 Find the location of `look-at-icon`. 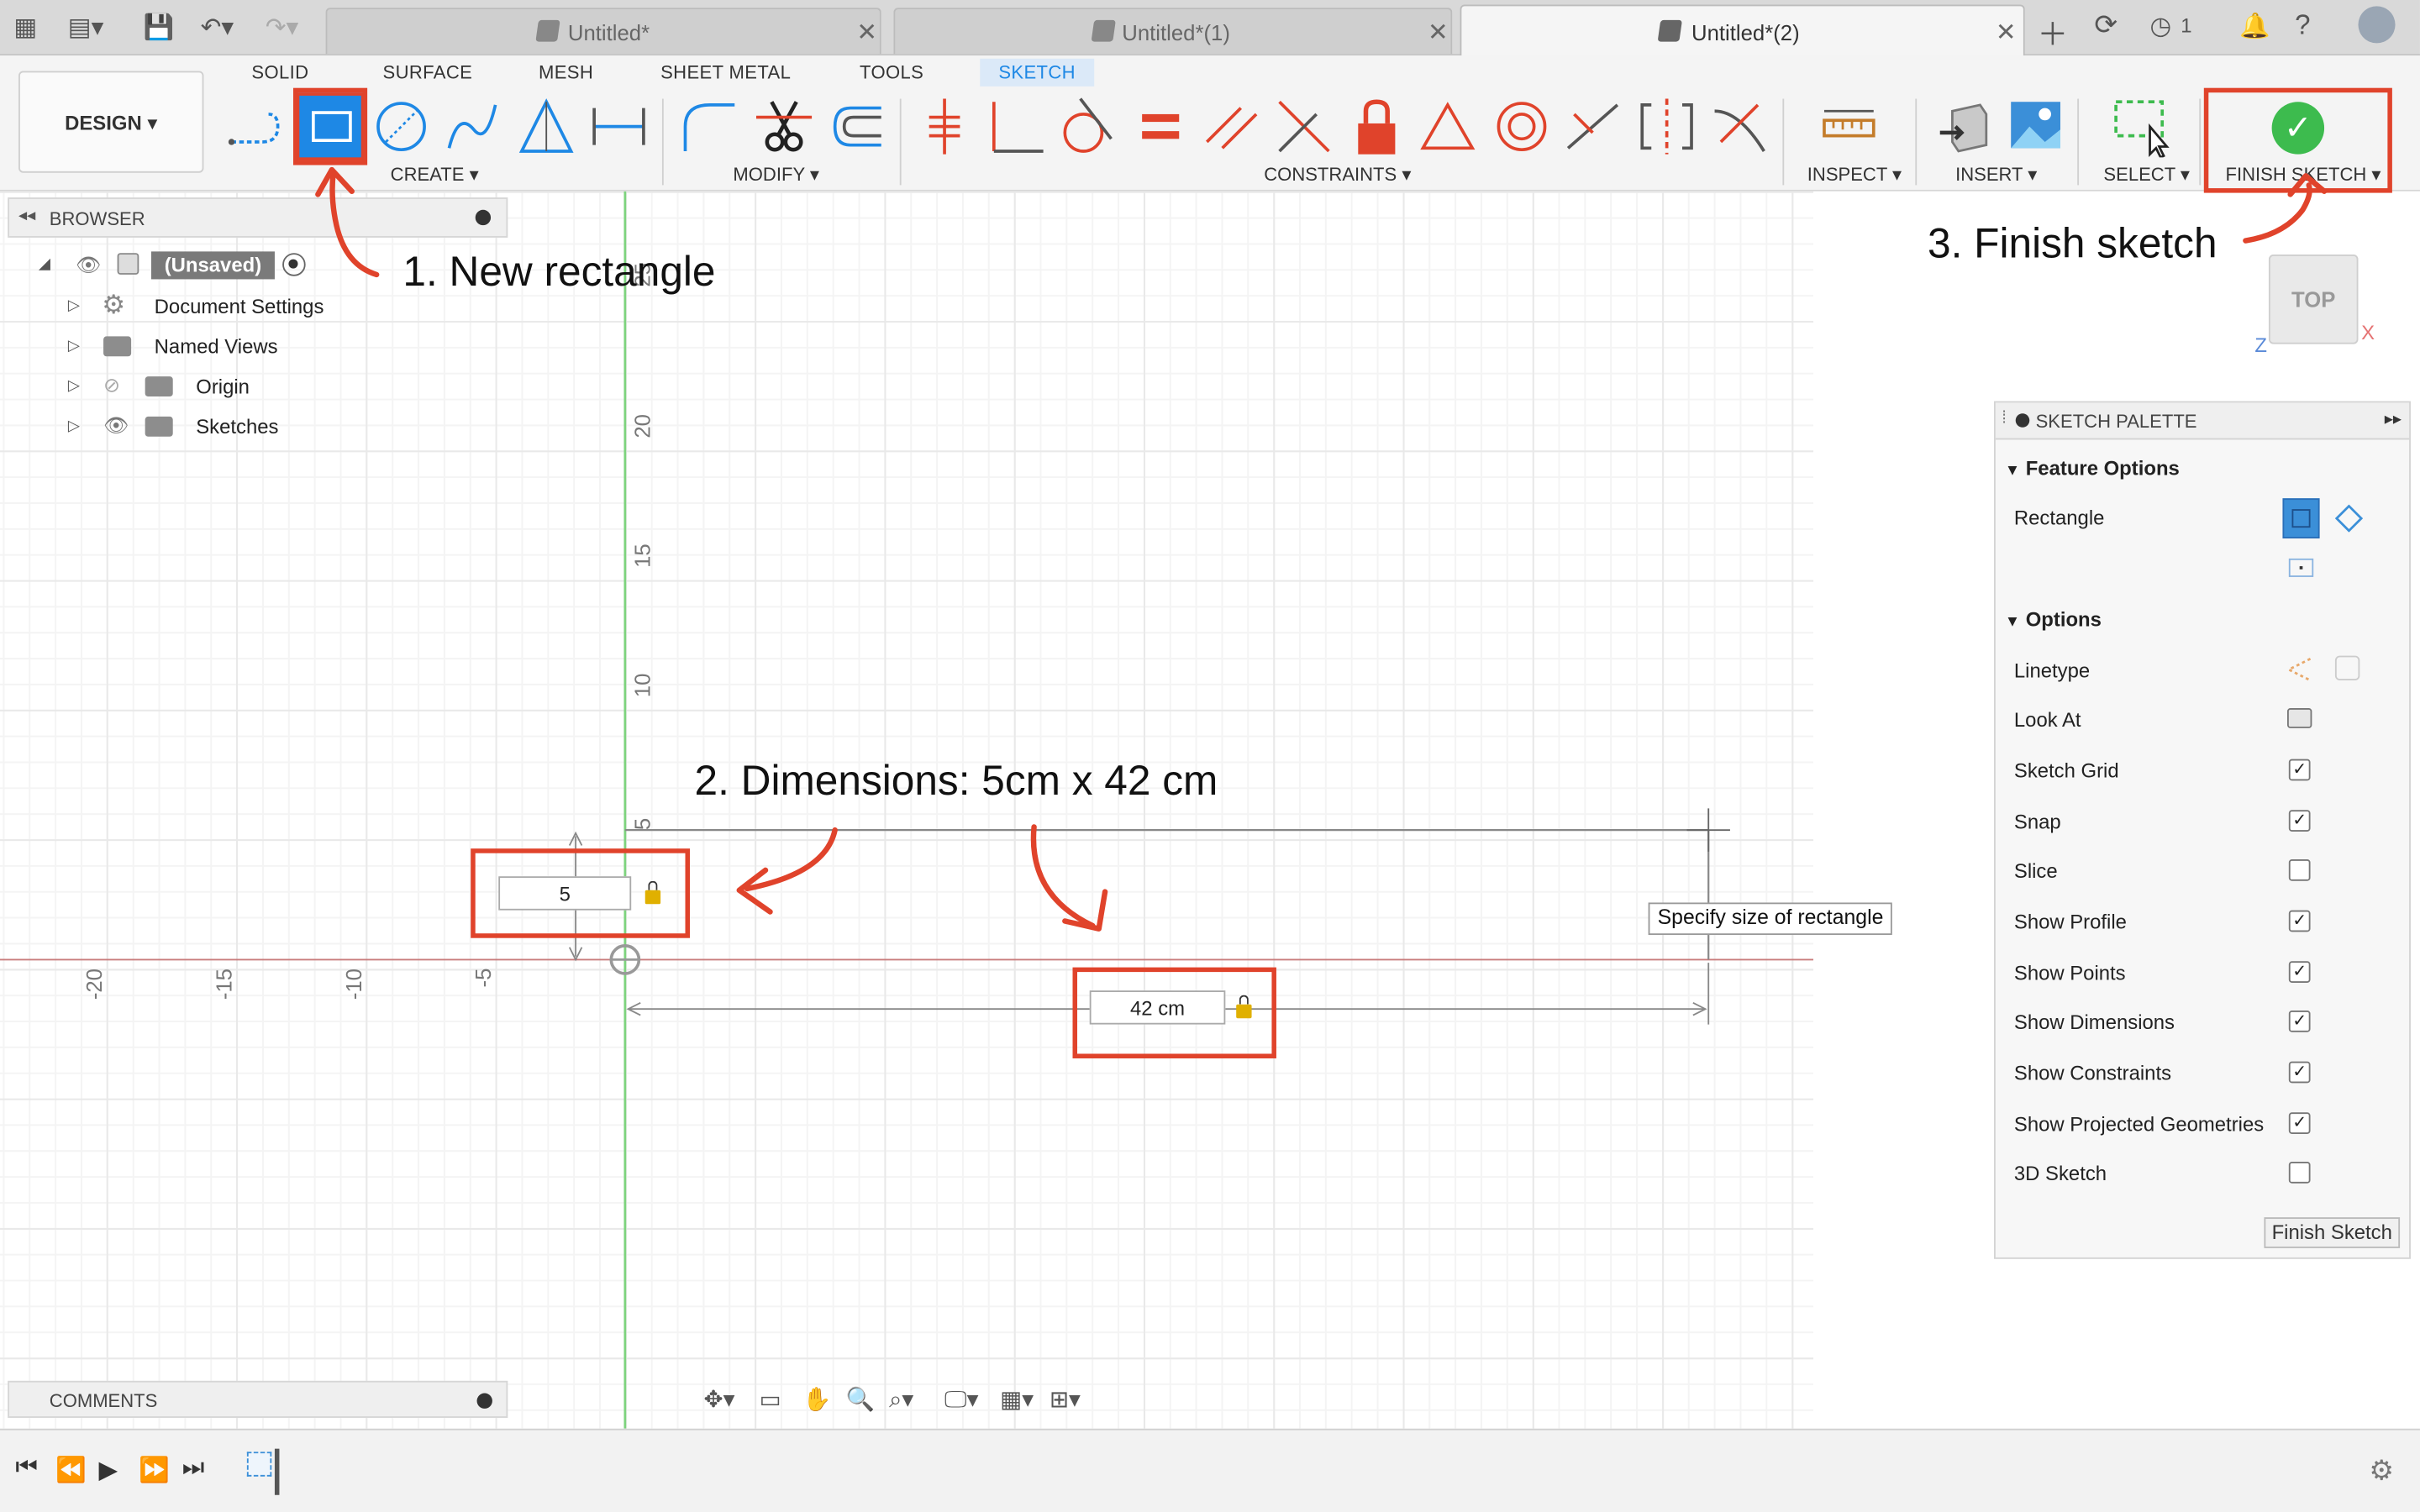

look-at-icon is located at coordinates (2299, 718).